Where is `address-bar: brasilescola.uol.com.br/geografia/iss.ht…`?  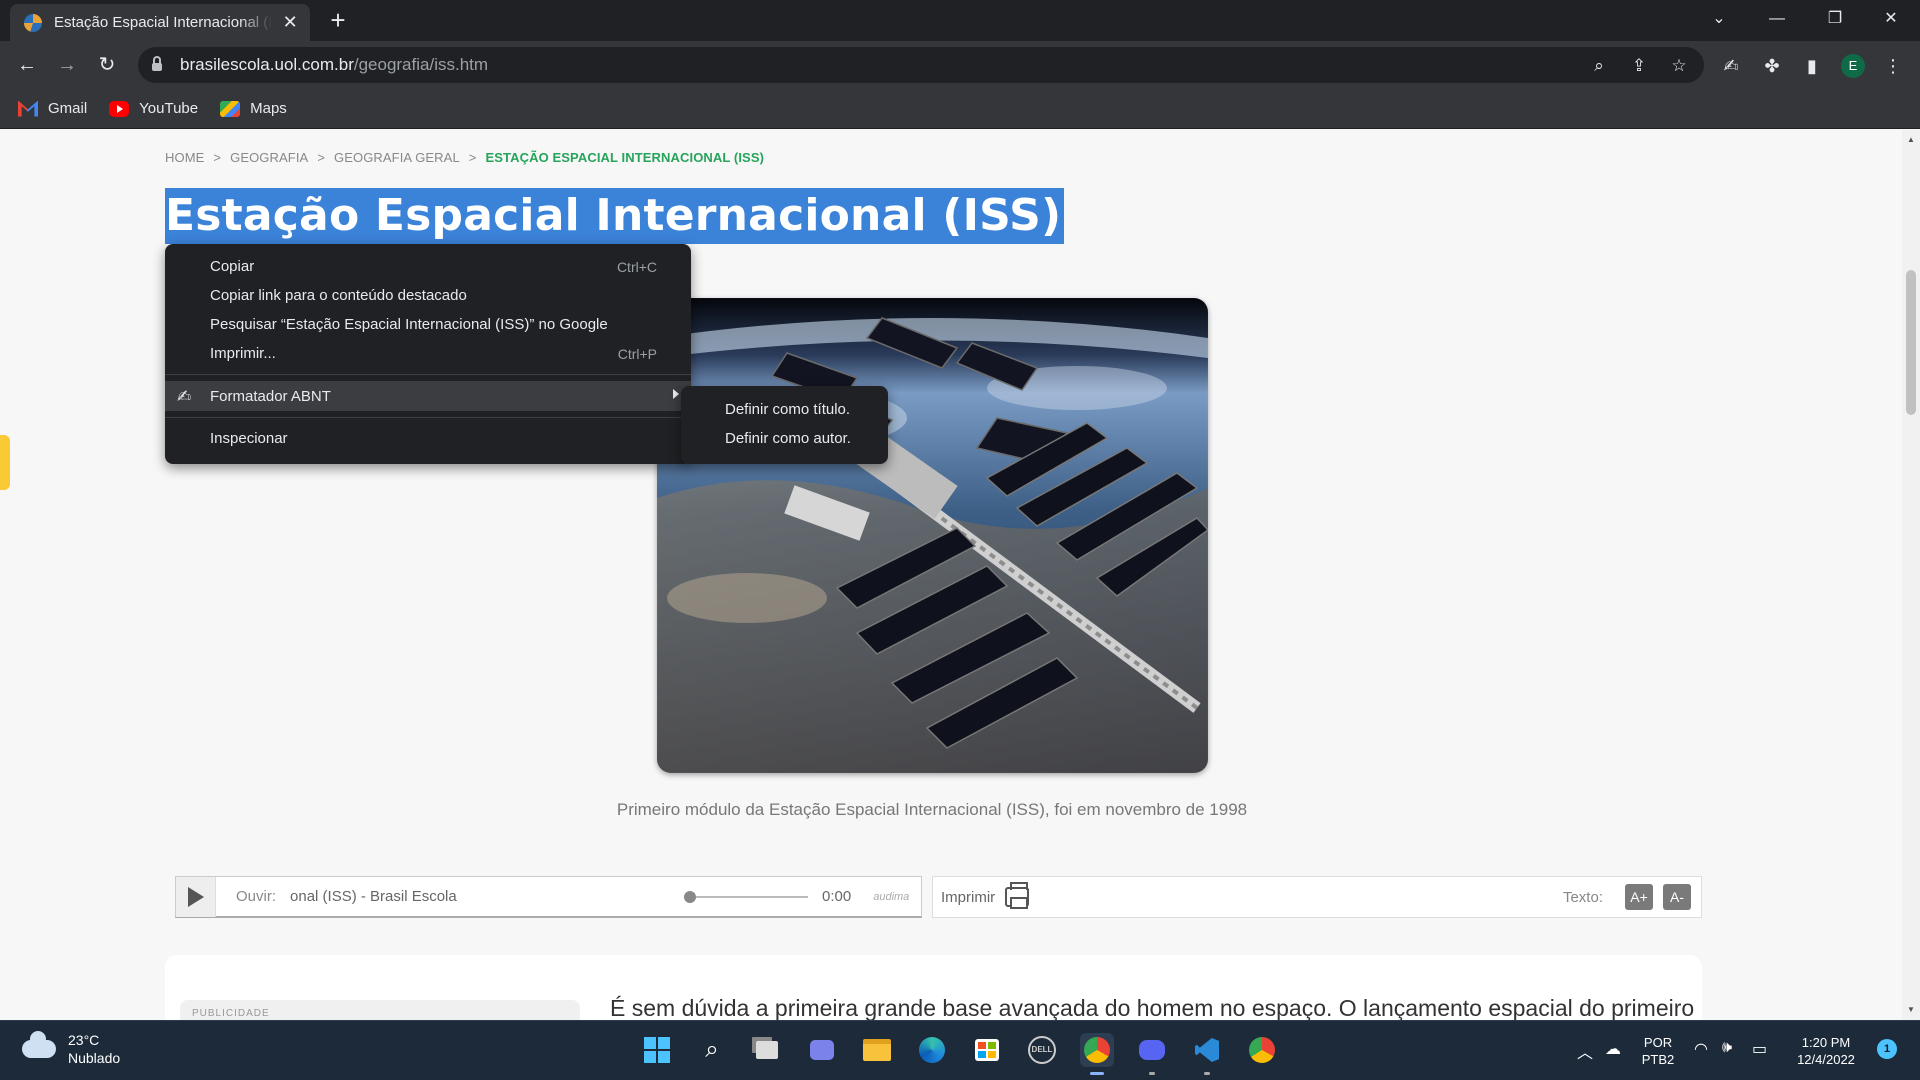
address-bar: brasilescola.uol.com.br/geografia/iss.ht… is located at coordinates (921, 65).